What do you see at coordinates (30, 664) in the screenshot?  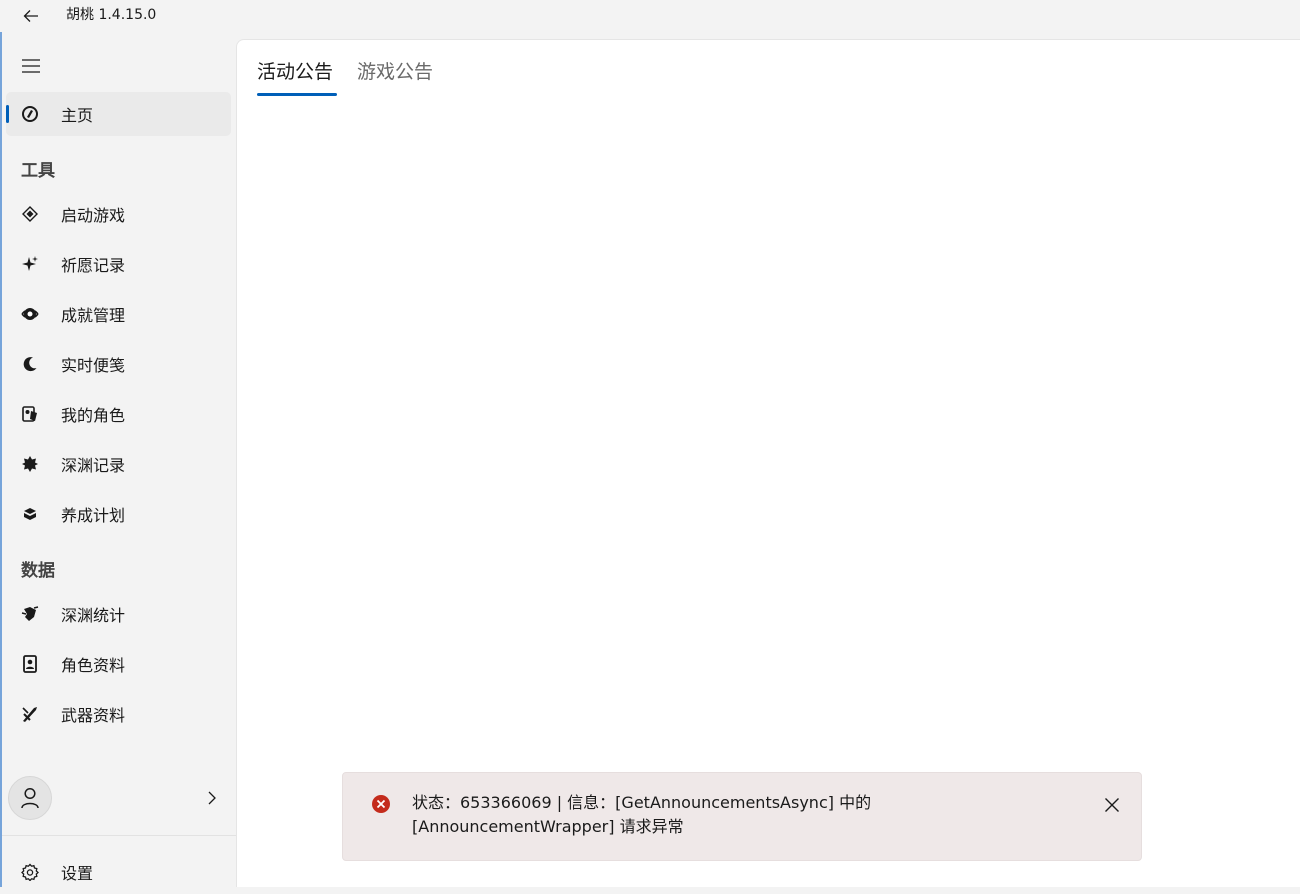 I see `character-wiki-icon` at bounding box center [30, 664].